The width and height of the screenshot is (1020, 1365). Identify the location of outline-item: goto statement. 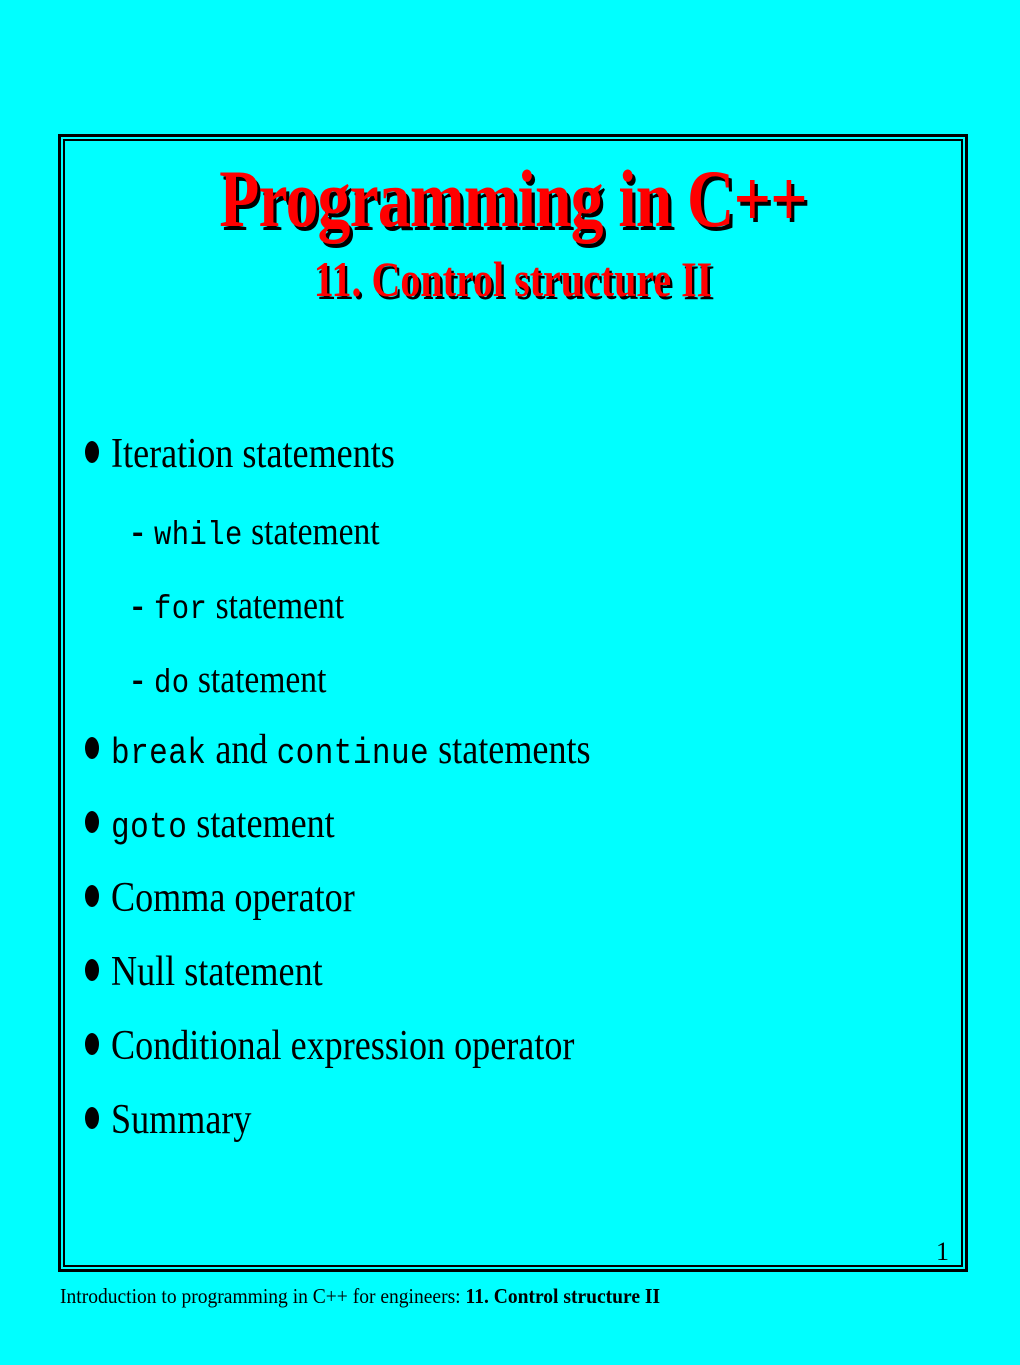
(519, 840).